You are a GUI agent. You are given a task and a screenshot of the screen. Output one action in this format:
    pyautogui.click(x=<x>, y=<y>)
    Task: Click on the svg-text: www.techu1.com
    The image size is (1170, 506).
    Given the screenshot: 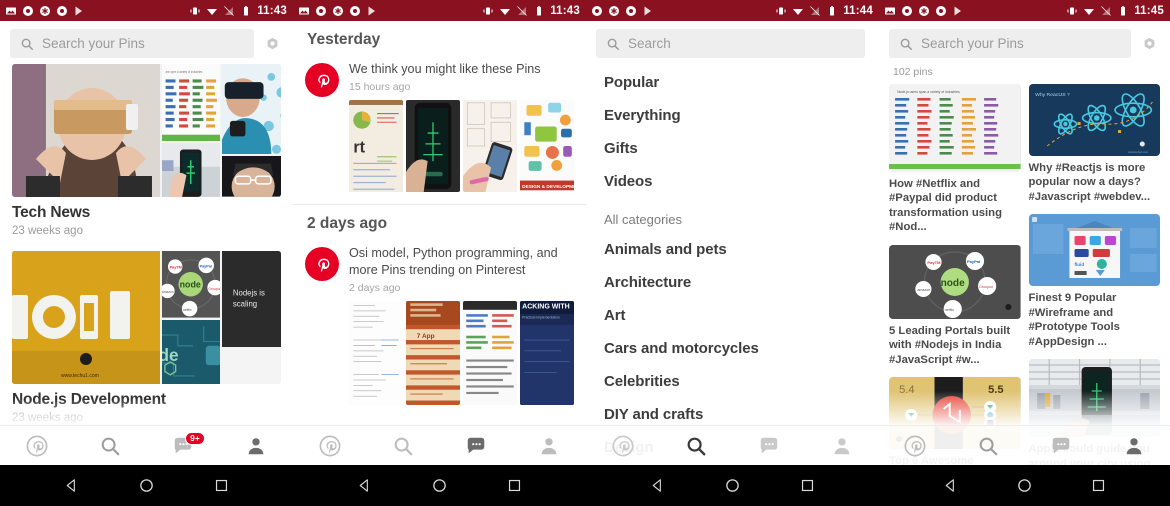 What is the action you would take?
    pyautogui.click(x=80, y=376)
    